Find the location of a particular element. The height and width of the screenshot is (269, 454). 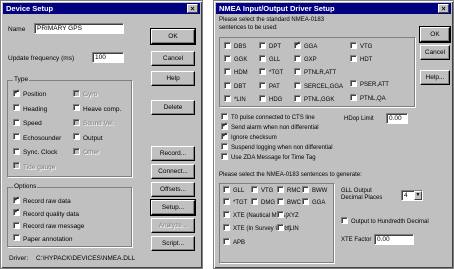

sentence-checkbox-label: PAT is located at coordinates (274, 87).